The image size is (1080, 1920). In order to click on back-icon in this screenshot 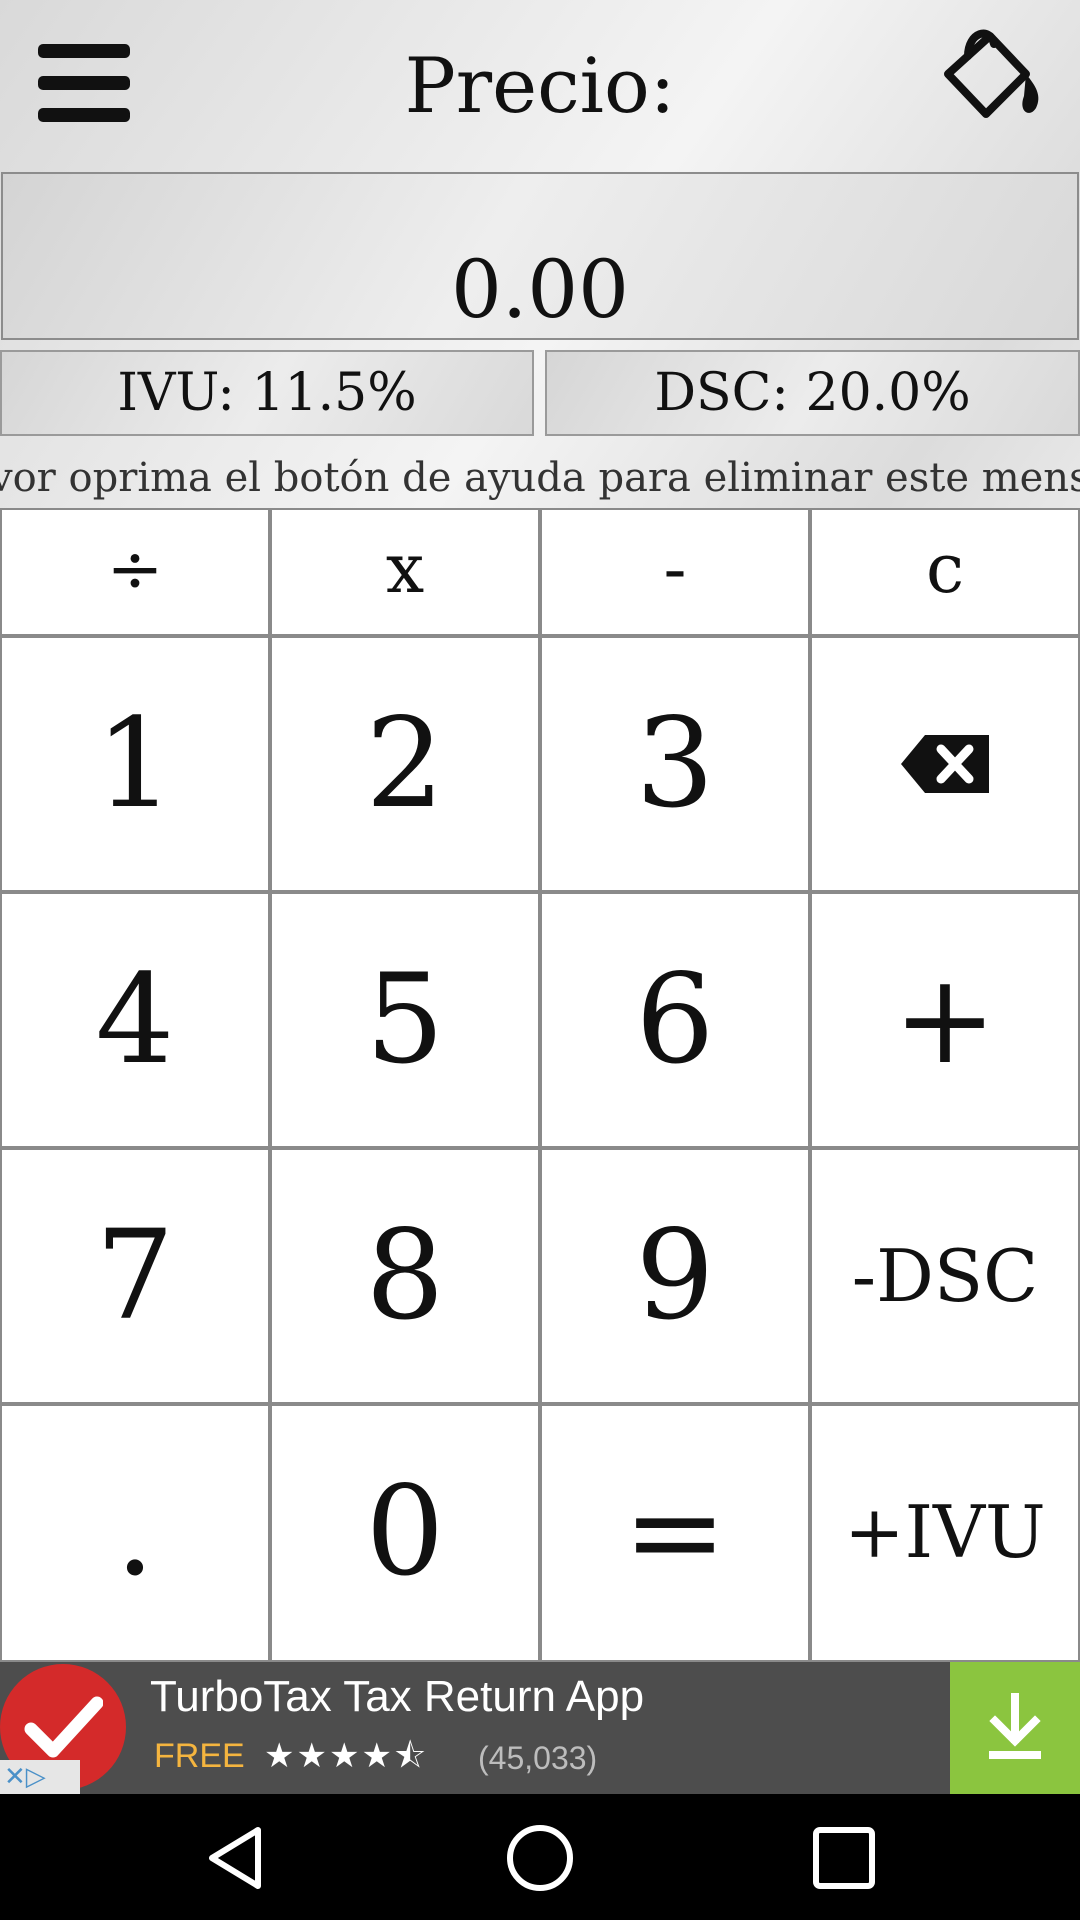, I will do `click(236, 1858)`.